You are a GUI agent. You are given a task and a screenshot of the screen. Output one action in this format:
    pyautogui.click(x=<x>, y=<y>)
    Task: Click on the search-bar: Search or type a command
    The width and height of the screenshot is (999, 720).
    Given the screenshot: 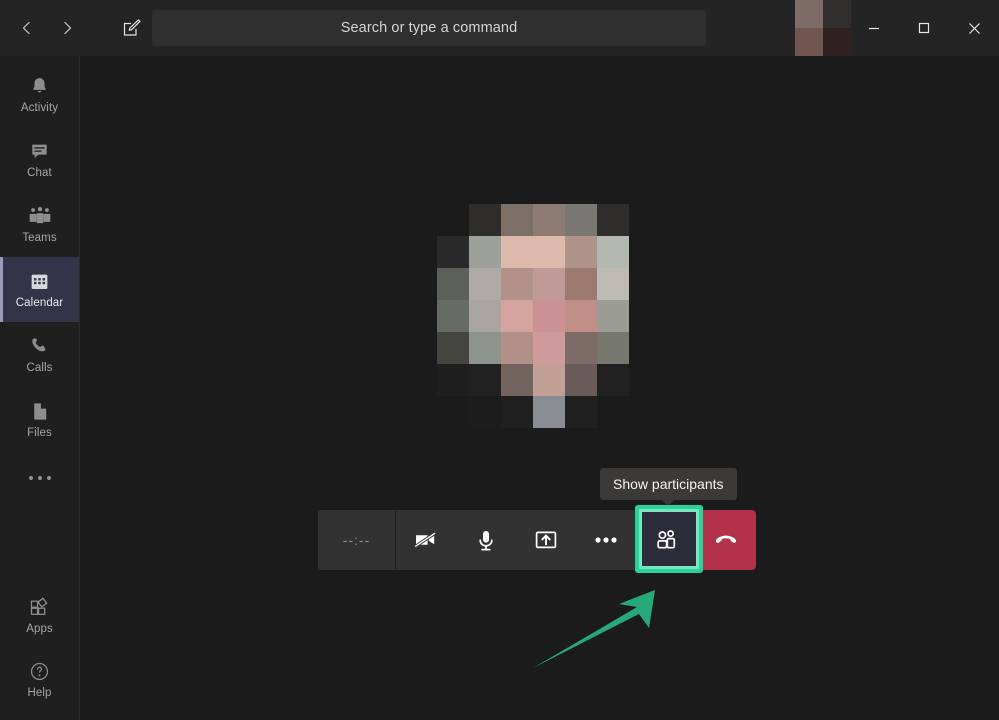 What is the action you would take?
    pyautogui.click(x=429, y=28)
    